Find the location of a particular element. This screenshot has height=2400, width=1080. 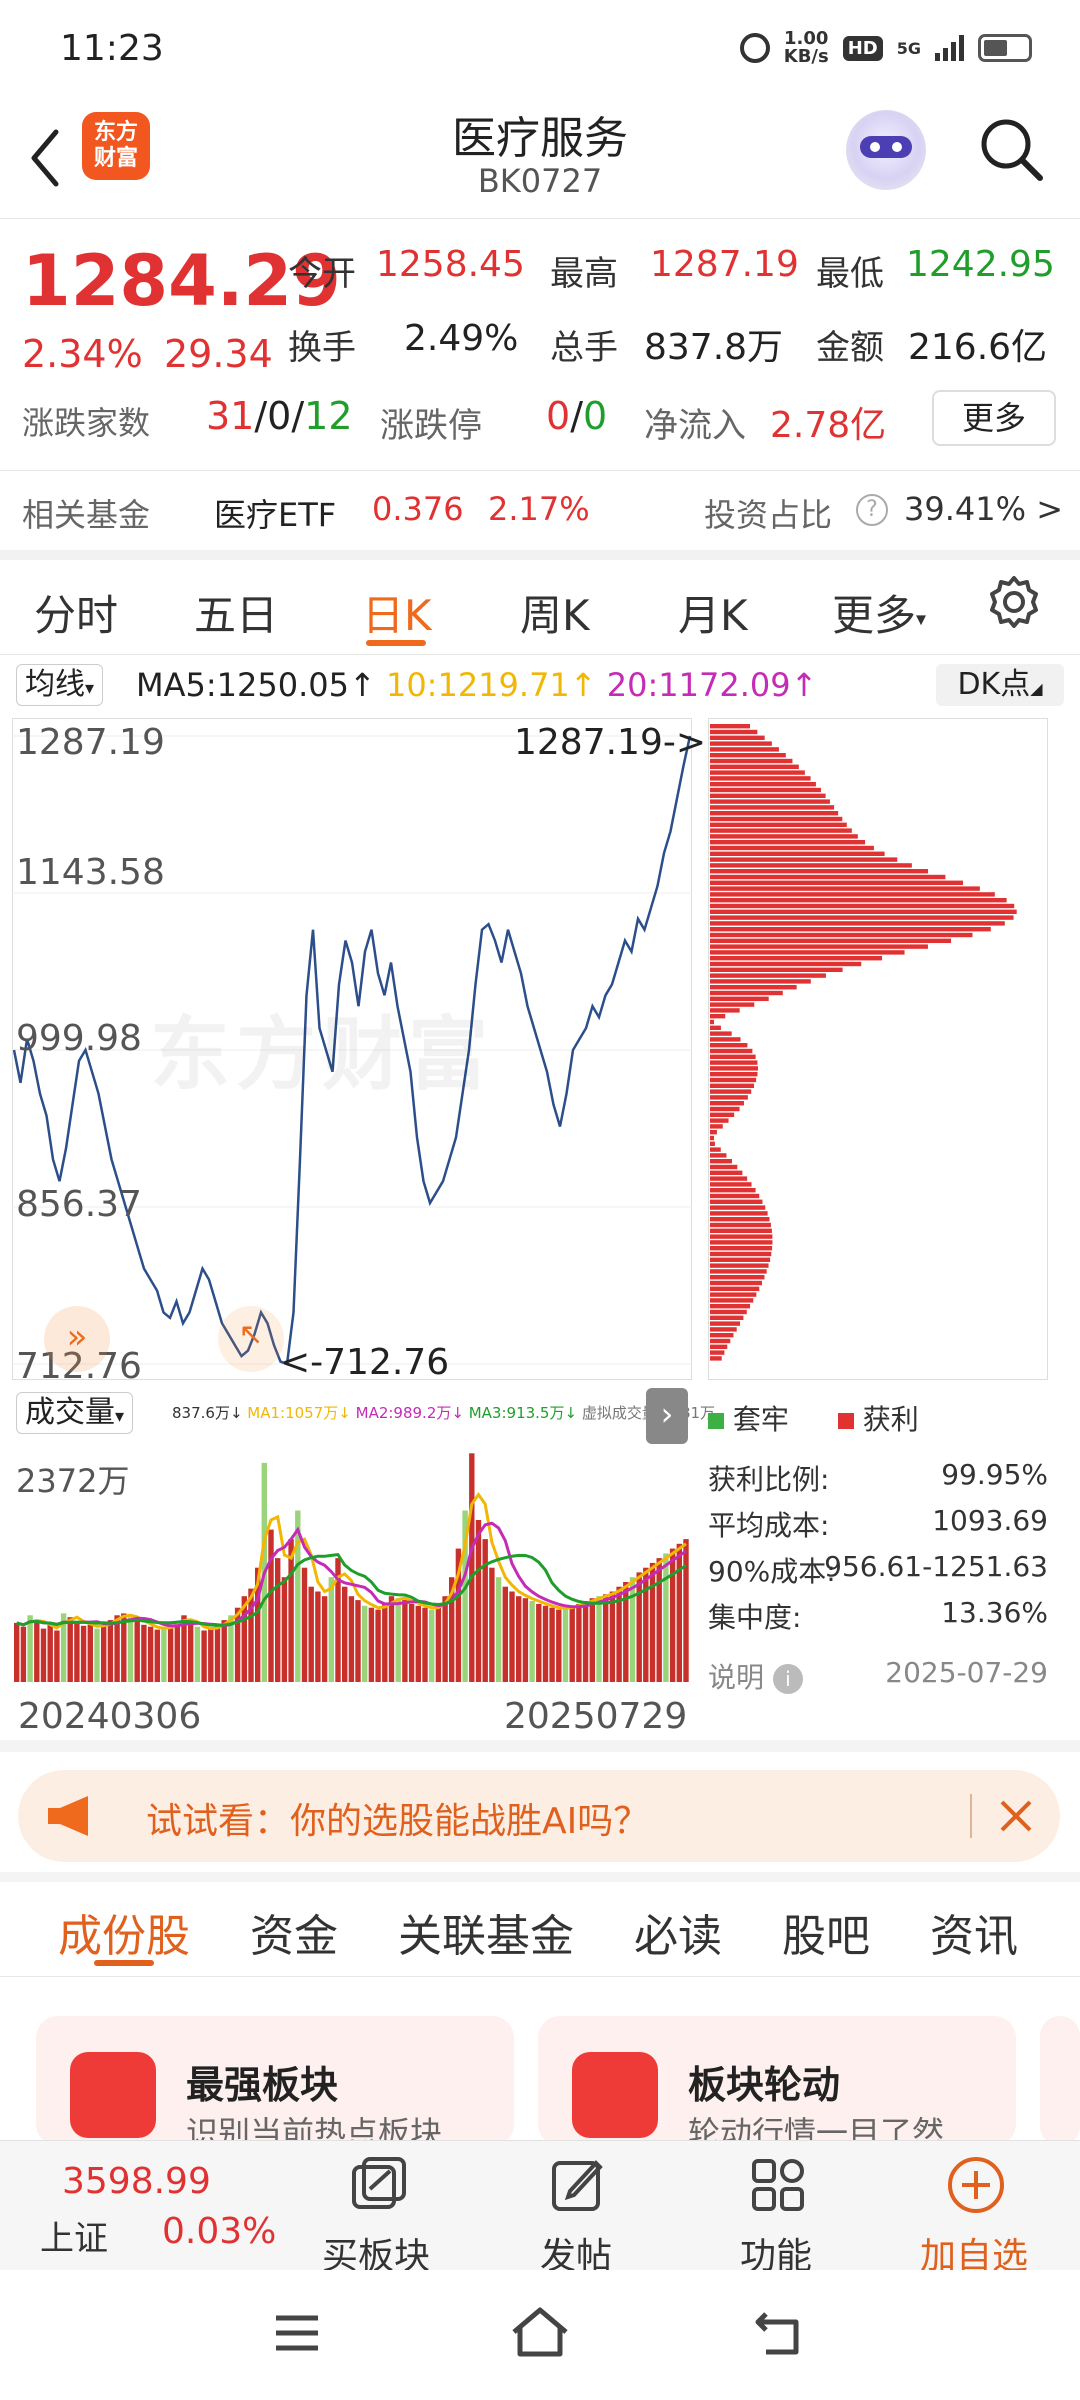

fund-name: 医疗ETF is located at coordinates (275, 513).